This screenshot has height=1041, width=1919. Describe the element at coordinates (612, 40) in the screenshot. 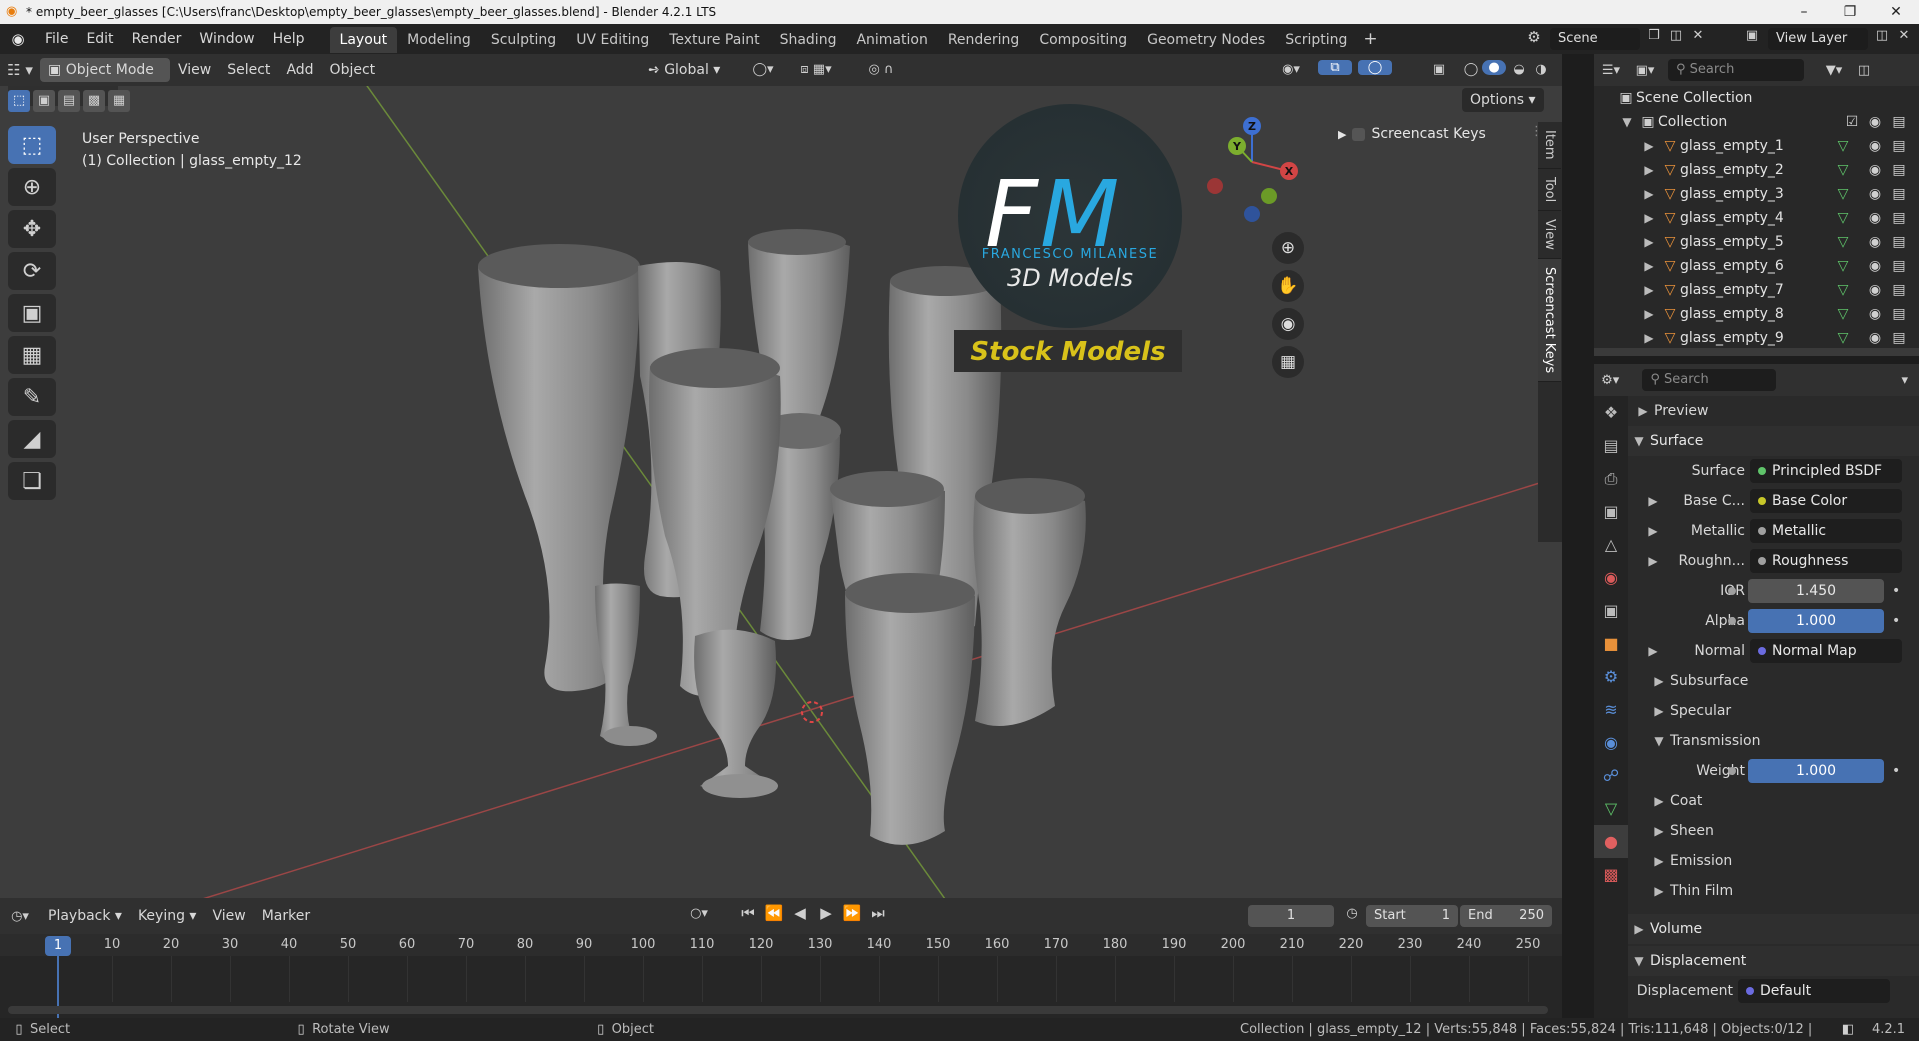

I see `workspace-tab-uv-editing: UV Editing` at that location.